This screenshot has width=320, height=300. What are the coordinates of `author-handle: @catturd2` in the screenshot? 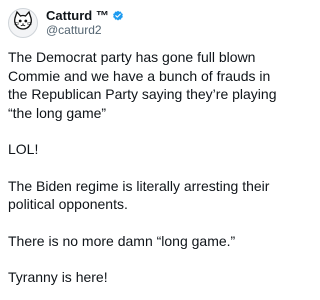 It's located at (85, 30).